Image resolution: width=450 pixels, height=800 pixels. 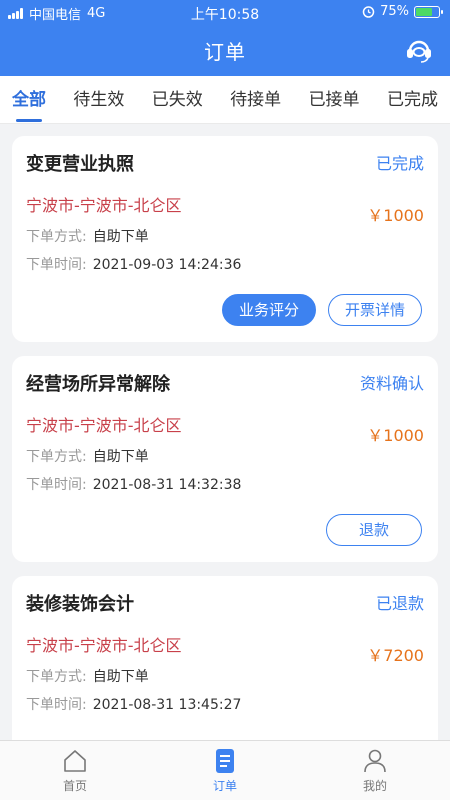 What do you see at coordinates (374, 786) in the screenshot?
I see `nav-profile-label: 我的` at bounding box center [374, 786].